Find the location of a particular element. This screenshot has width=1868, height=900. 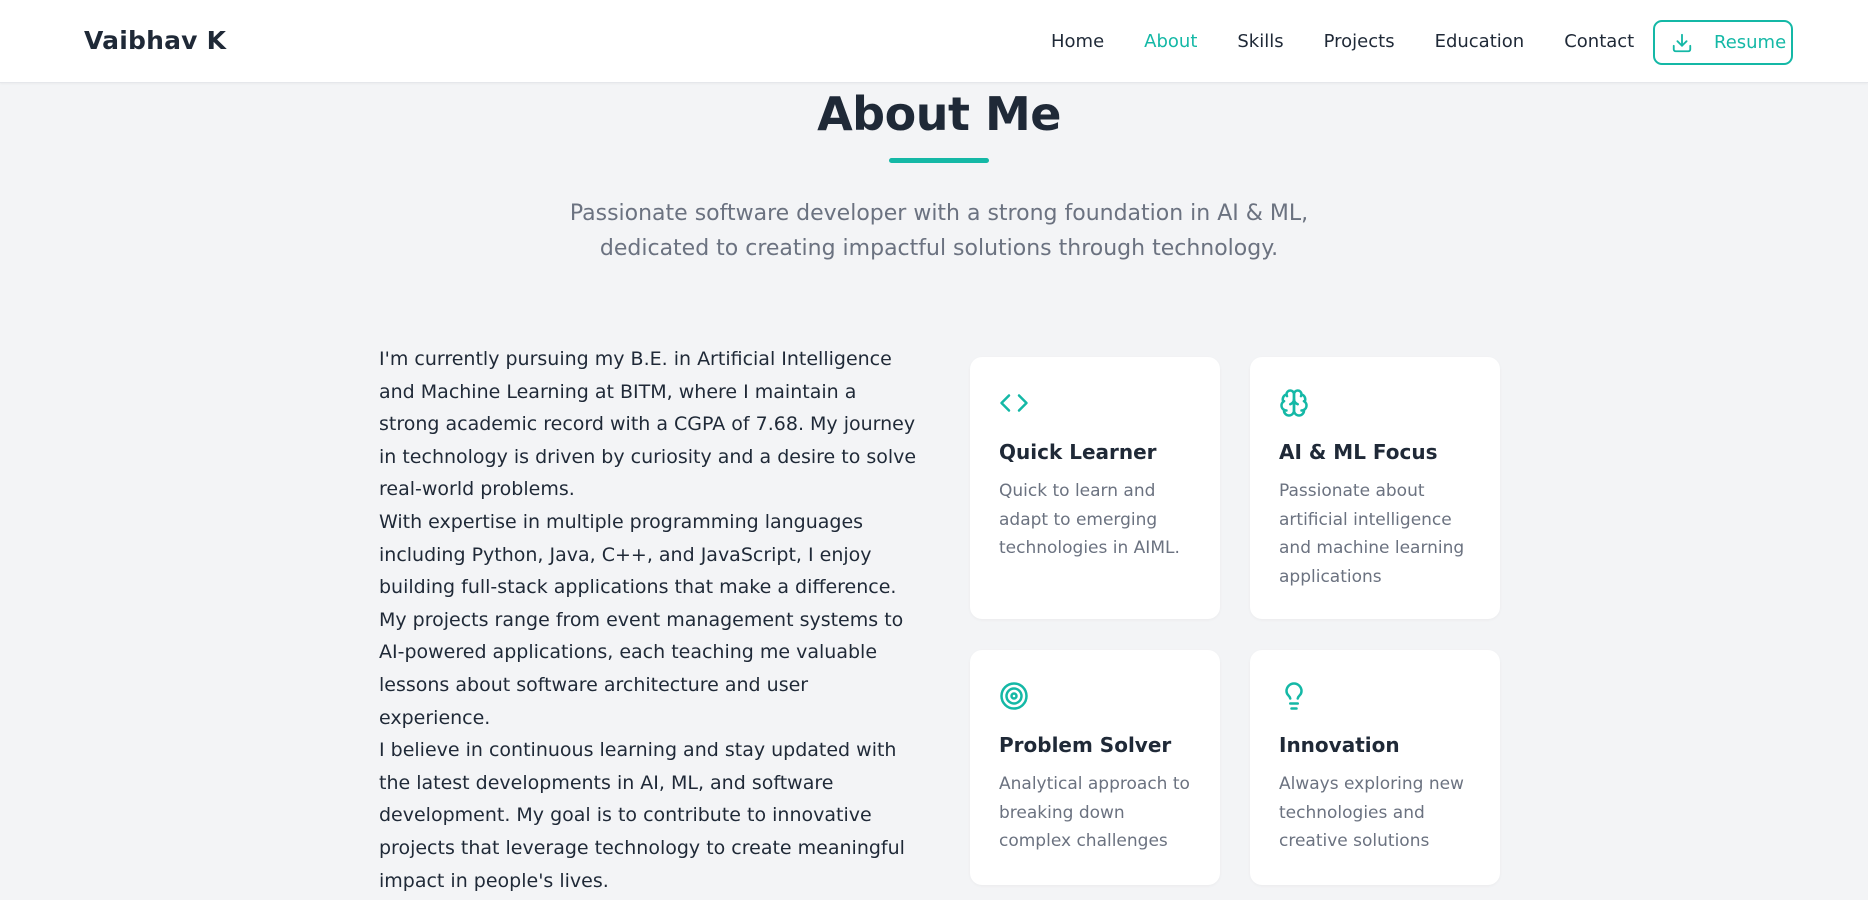

nav-link-home: Home is located at coordinates (1077, 42).